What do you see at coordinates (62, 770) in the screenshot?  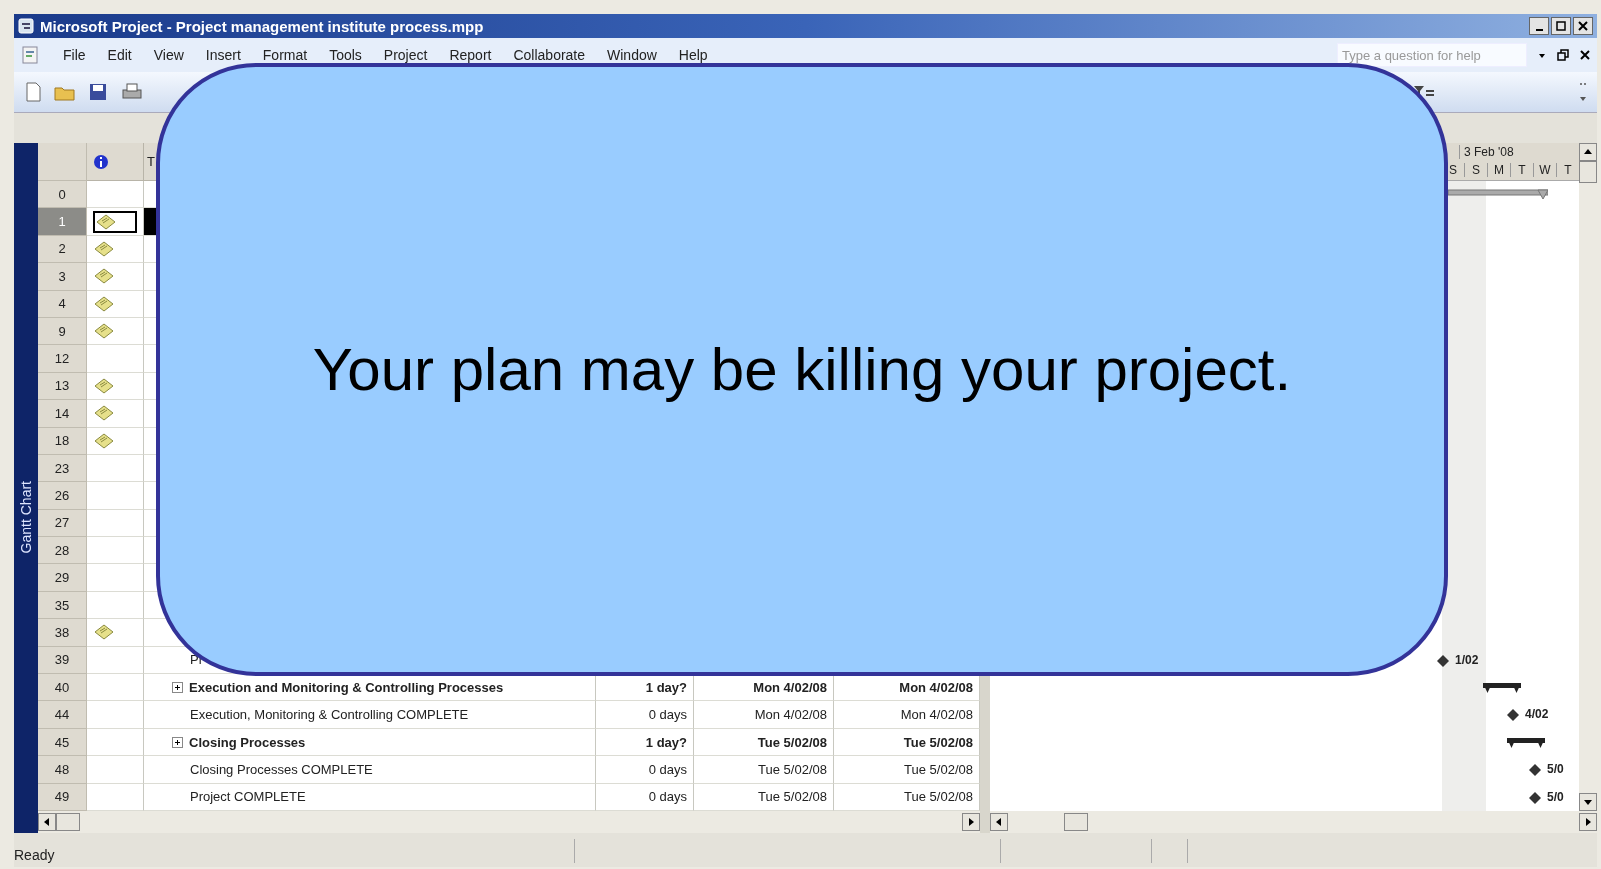 I see `row-header: 48` at bounding box center [62, 770].